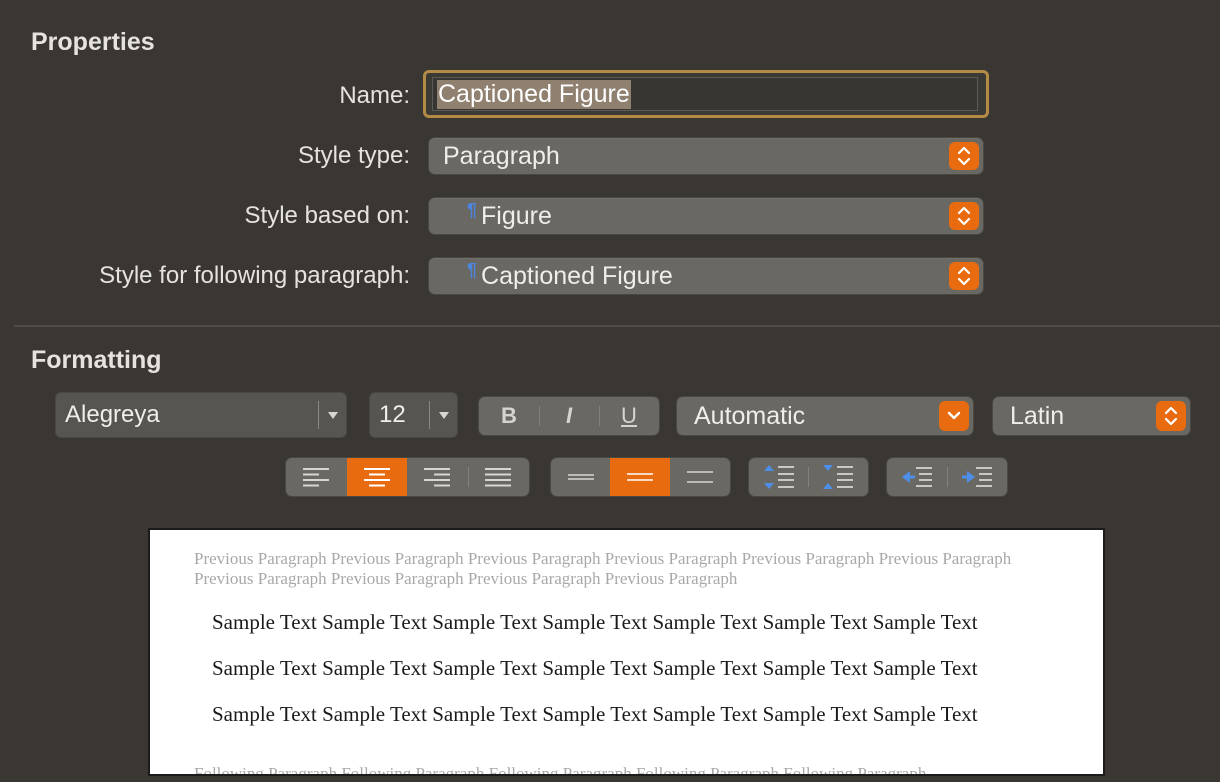  I want to click on style-type-value: Paragraph, so click(501, 155).